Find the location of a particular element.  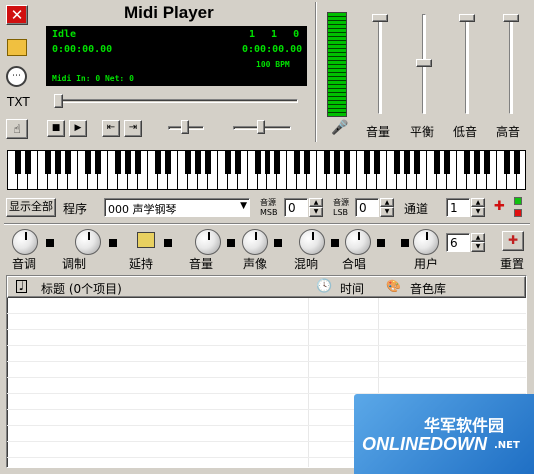

show-all-button: 显示全部 is located at coordinates (31, 207).